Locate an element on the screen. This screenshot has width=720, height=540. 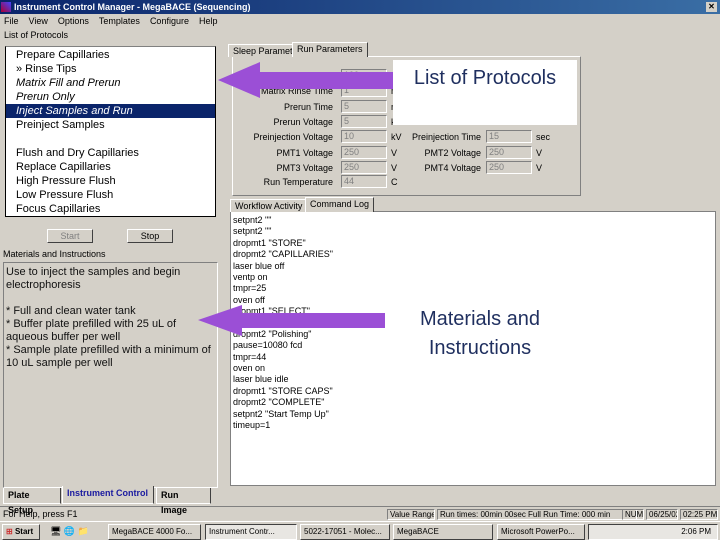
param-label: Run Temperature is located at coordinates (298, 182).